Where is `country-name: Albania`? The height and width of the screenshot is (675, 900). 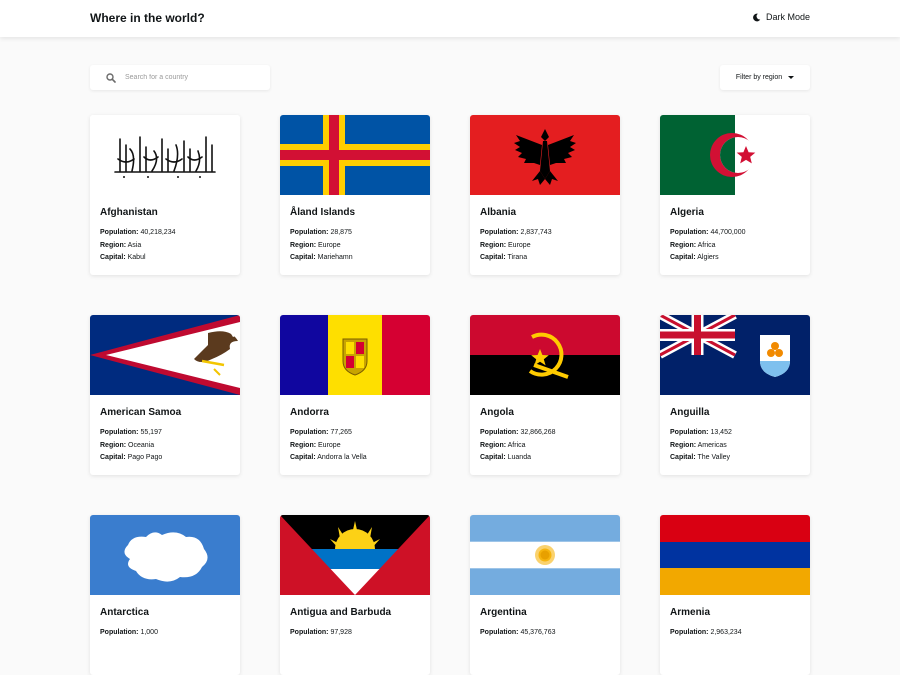 country-name: Albania is located at coordinates (498, 212).